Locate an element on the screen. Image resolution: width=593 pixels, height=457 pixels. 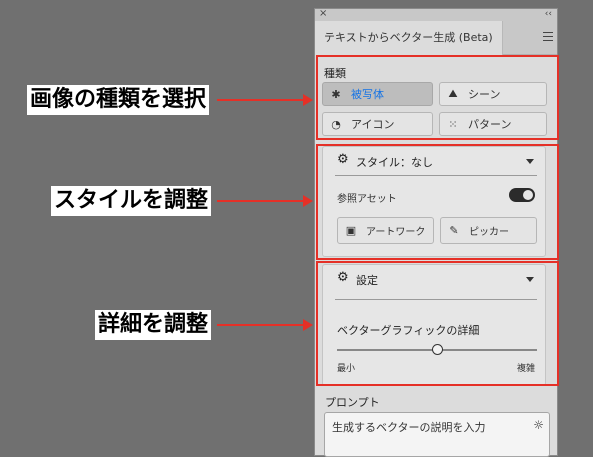
annotation-detail-adjust: 詳細を調整 is located at coordinates (153, 325).